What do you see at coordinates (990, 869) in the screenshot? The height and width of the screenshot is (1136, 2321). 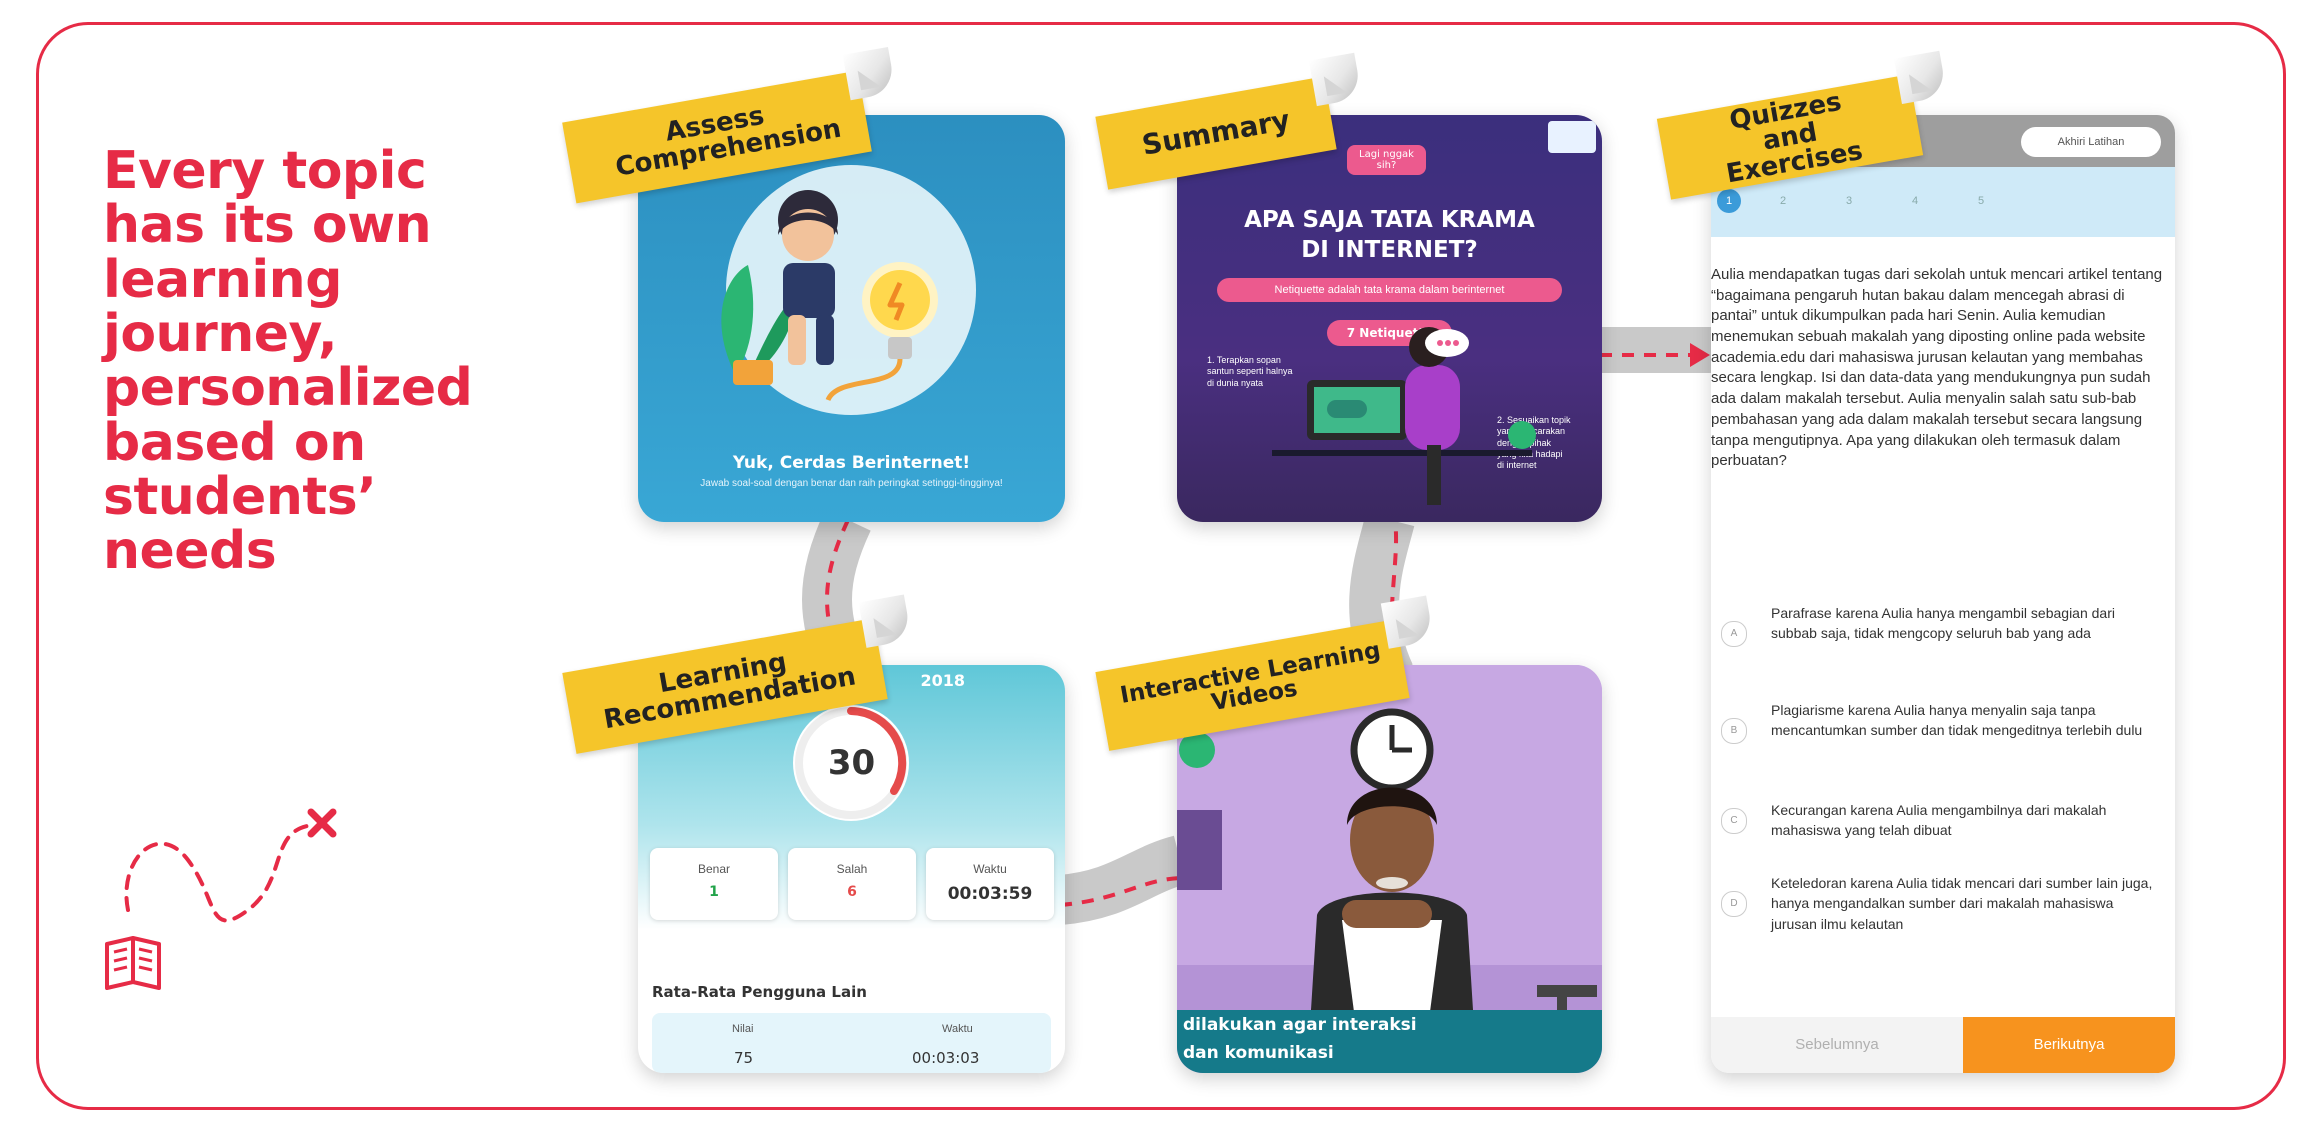 I see `stat-label: Waktu` at bounding box center [990, 869].